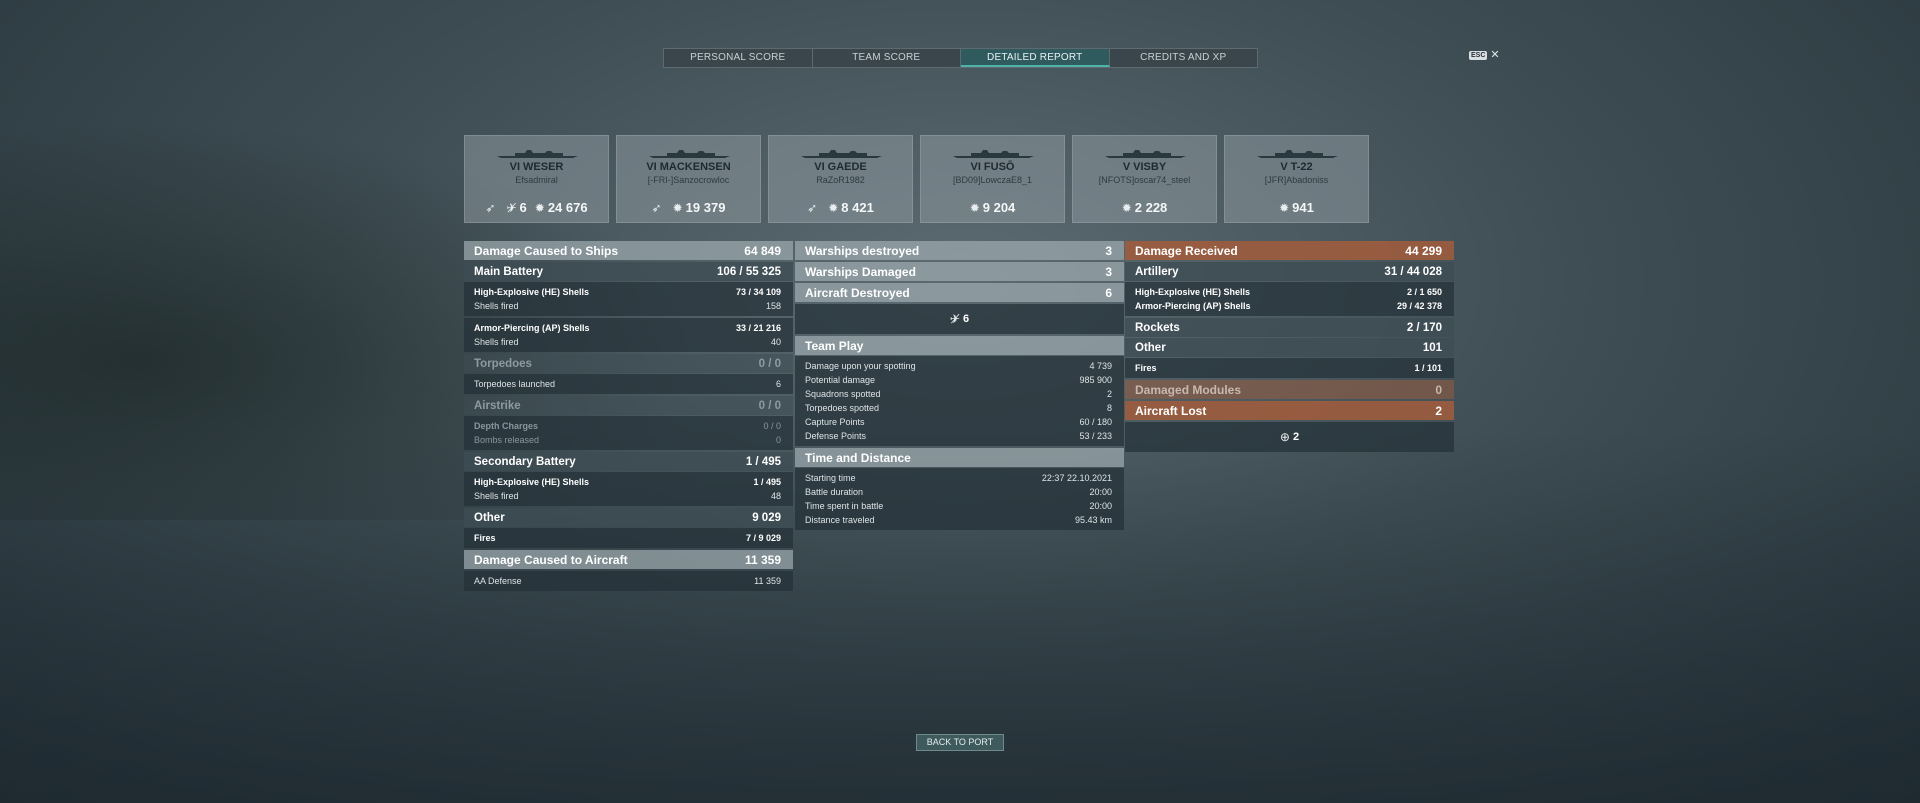 The image size is (1920, 803). I want to click on player-name: [JFR]Abadoniss, so click(1296, 180).